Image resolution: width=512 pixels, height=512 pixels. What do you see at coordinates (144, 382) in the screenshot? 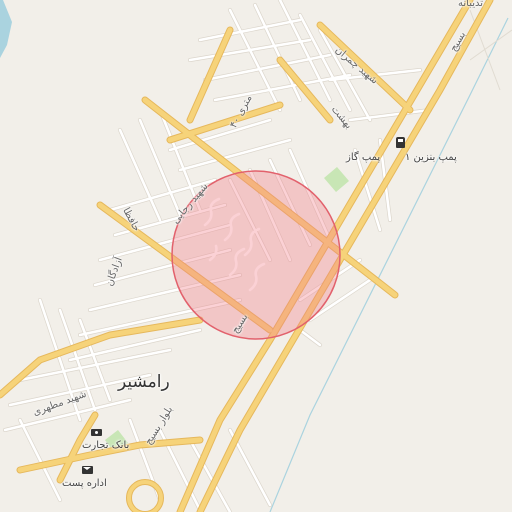
I see `city-label: رامشیر` at bounding box center [144, 382].